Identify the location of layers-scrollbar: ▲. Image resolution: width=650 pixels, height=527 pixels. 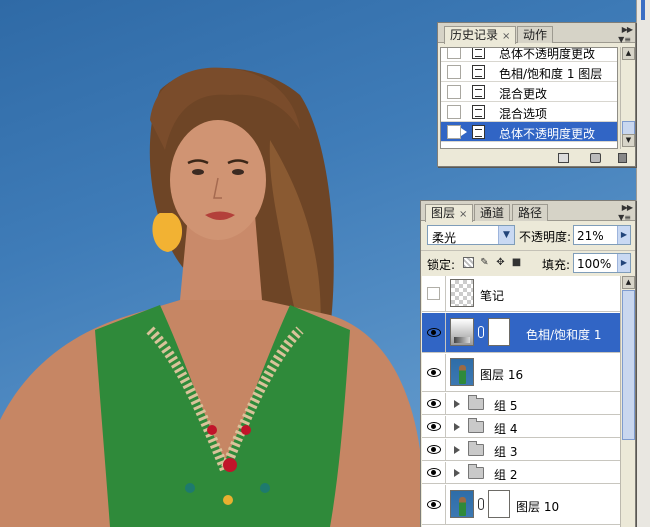
(627, 401).